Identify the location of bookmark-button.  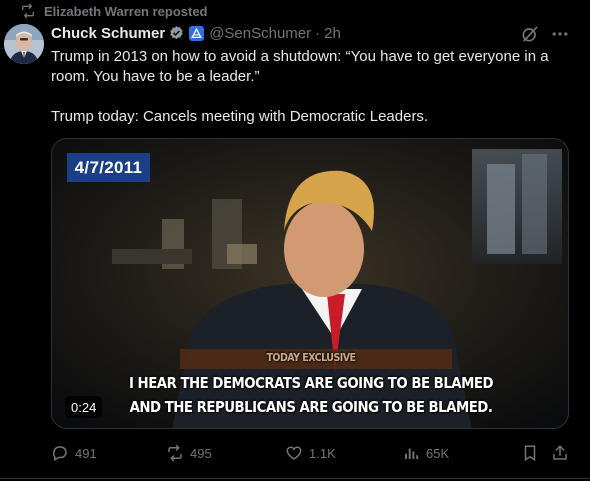
(530, 453).